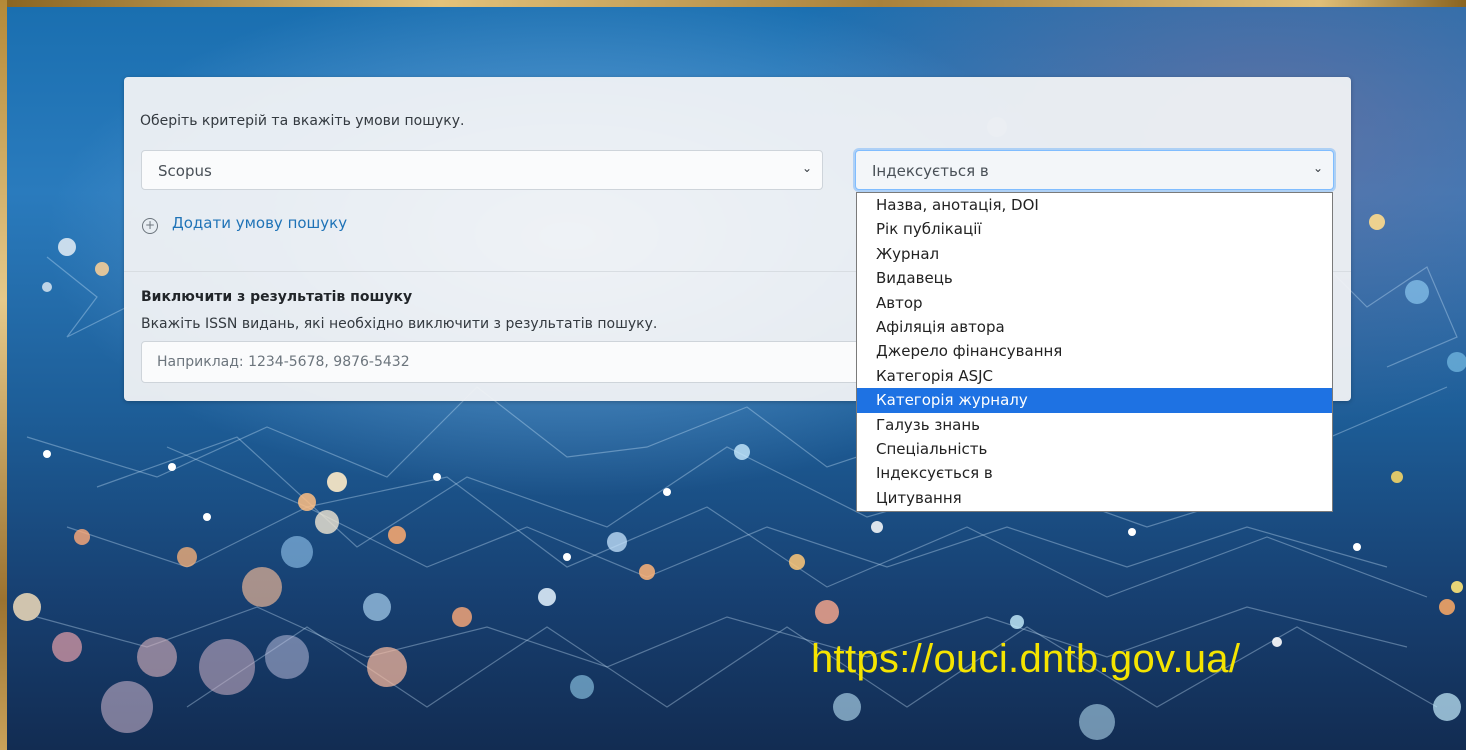 The width and height of the screenshot is (1466, 750). I want to click on exclude-title: Виключити з результатів пошуку, so click(277, 297).